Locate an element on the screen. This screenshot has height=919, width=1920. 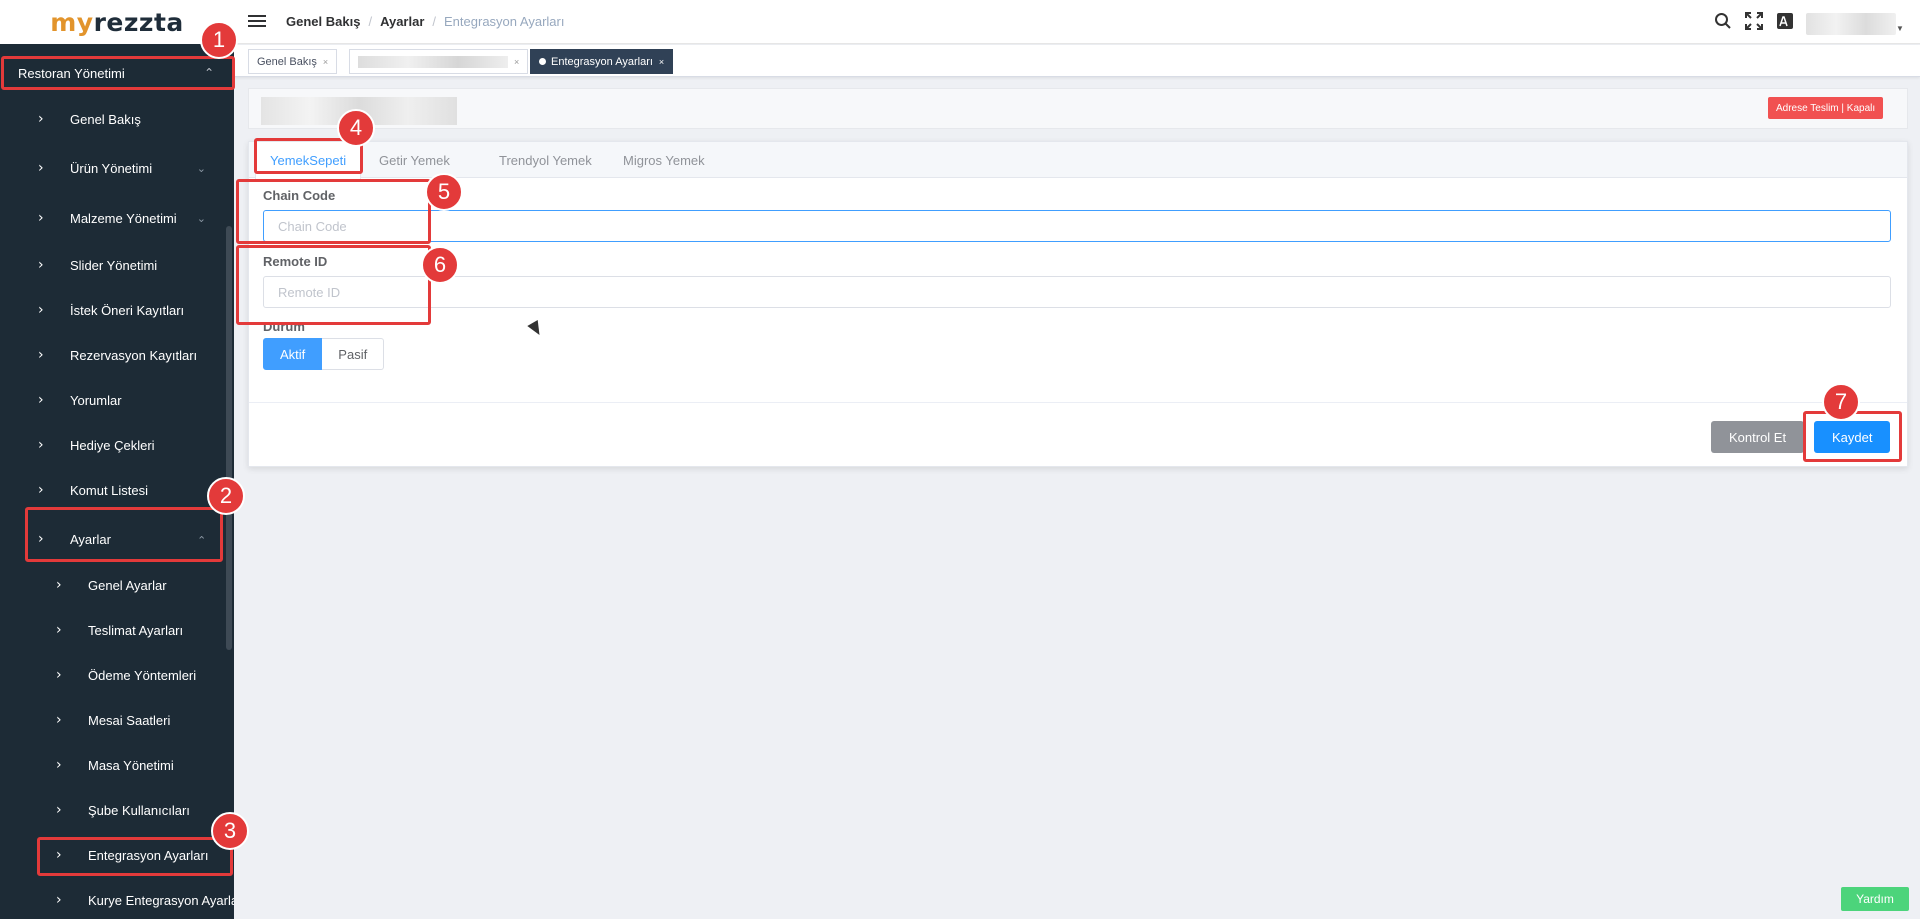
status-toggle: Aktif Pasif is located at coordinates (324, 354).